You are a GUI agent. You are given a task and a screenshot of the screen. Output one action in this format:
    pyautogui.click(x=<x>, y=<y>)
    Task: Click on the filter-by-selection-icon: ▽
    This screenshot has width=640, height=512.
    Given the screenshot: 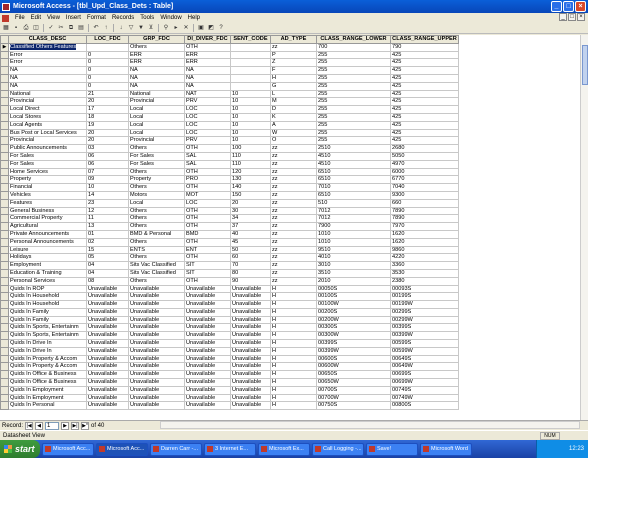 What is the action you would take?
    pyautogui.click(x=131, y=28)
    